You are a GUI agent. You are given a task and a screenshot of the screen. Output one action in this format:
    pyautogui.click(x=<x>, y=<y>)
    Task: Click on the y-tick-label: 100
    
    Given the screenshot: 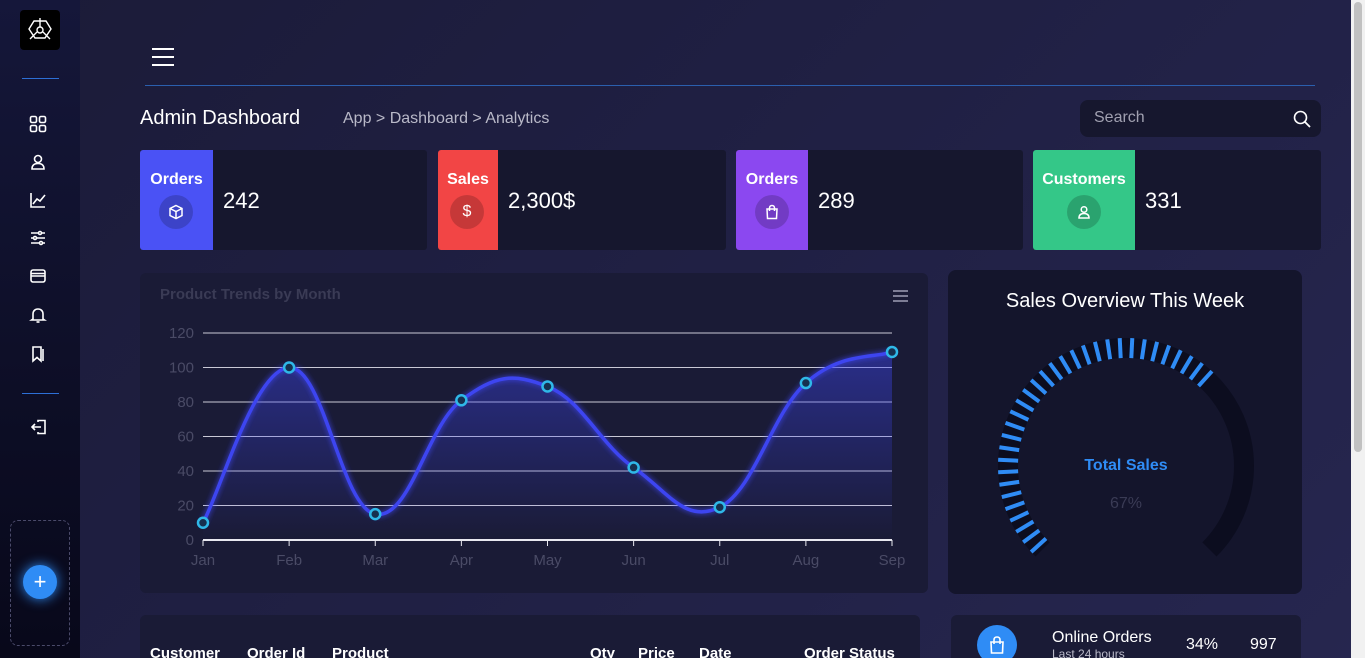 What is the action you would take?
    pyautogui.click(x=181, y=368)
    